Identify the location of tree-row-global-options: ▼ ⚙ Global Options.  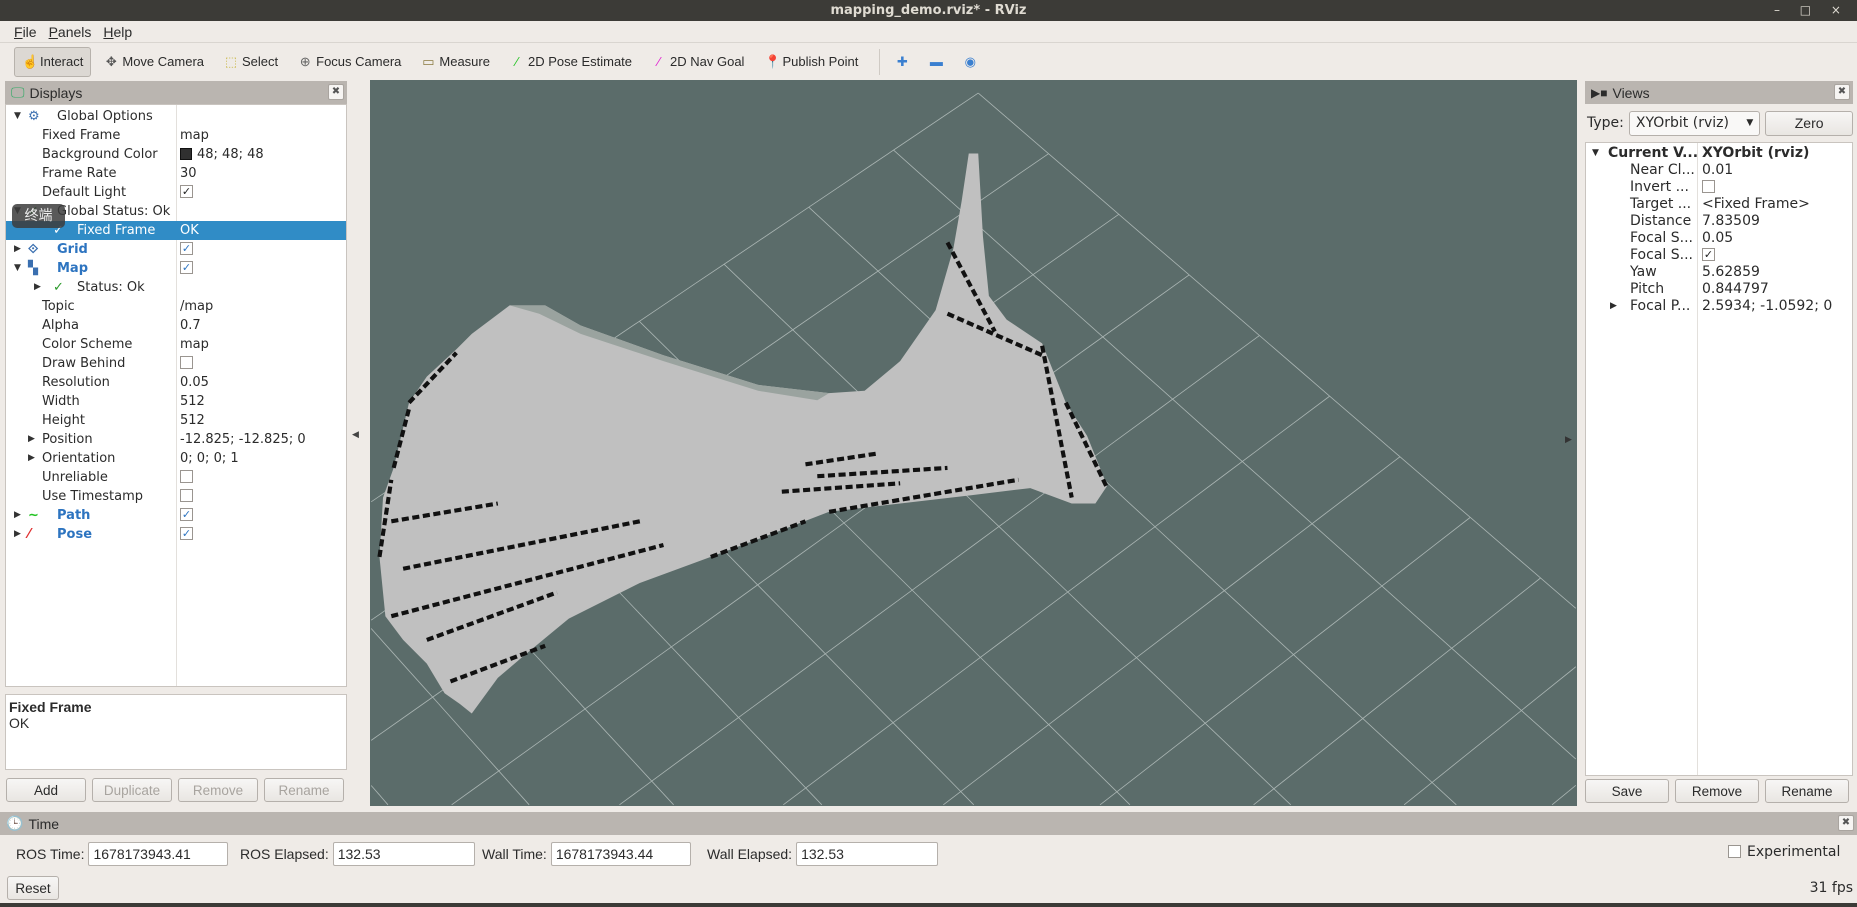
(176, 116).